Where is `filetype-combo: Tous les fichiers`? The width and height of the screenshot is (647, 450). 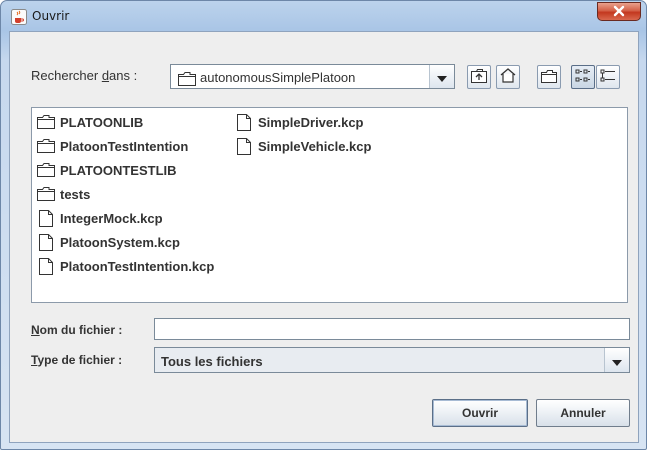
filetype-combo: Tous les fichiers is located at coordinates (392, 360).